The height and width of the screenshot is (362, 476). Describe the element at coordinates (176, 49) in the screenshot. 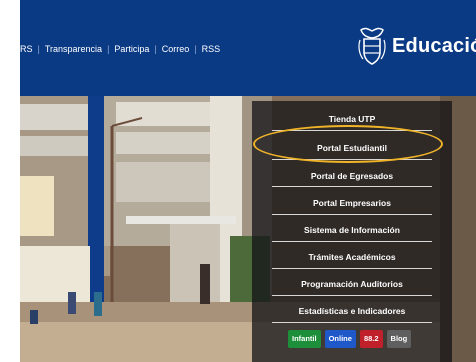

I see `top-link-correo: Correo` at that location.